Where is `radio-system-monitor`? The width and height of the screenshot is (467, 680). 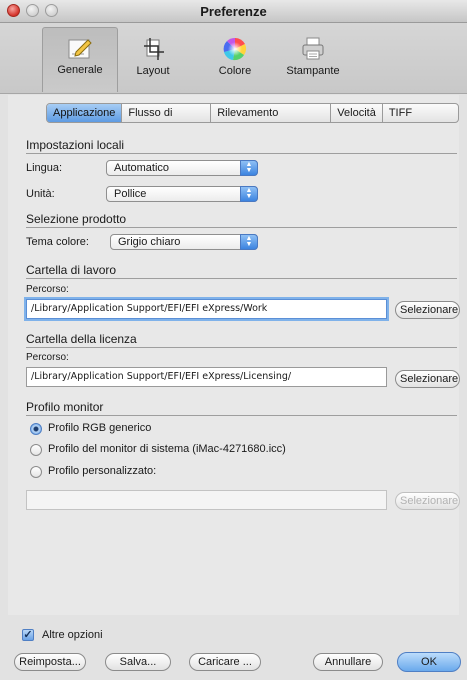 radio-system-monitor is located at coordinates (36, 450).